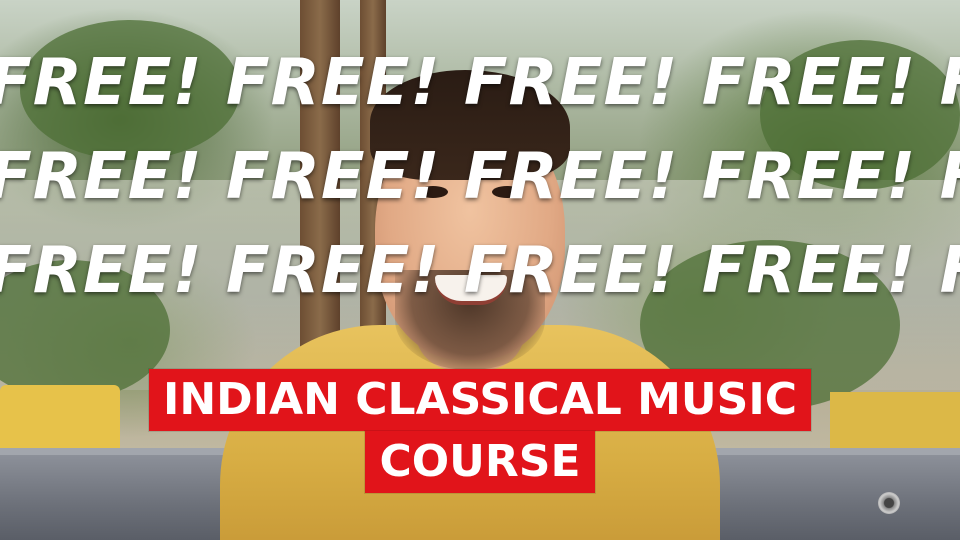 This screenshot has height=540, width=960. Describe the element at coordinates (479, 400) in the screenshot. I see `caption-line-1: INDIAN CLASSICAL MUSIC` at that location.